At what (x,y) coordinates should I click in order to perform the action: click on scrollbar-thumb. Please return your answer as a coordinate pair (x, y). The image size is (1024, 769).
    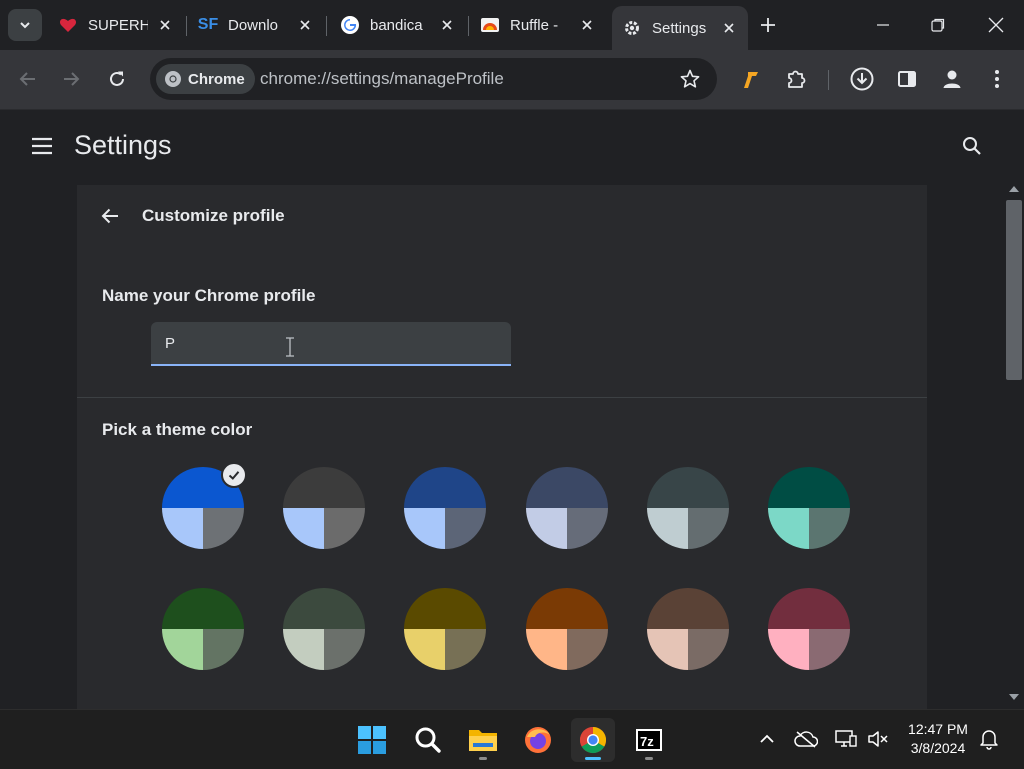
    Looking at the image, I should click on (1014, 290).